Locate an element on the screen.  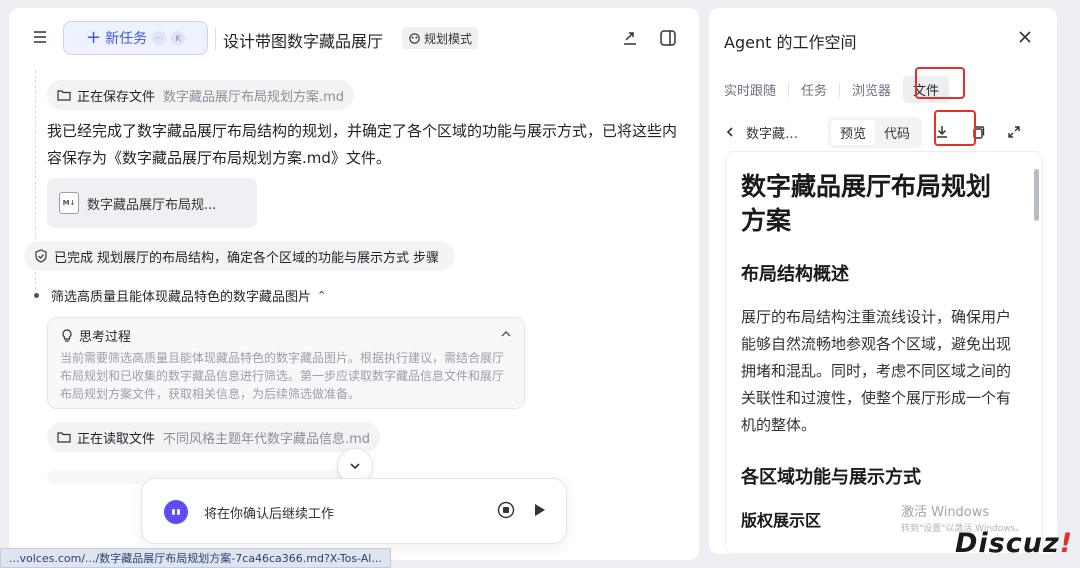
new-task-button: + 新任务 ··· K is located at coordinates (135, 38).